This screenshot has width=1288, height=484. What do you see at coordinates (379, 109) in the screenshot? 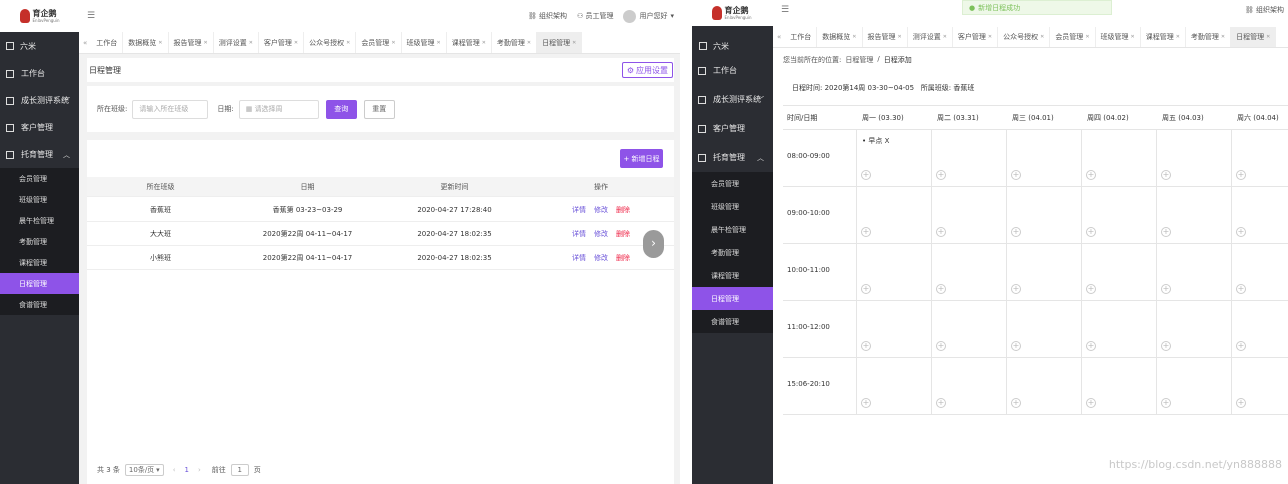
I see `reset-button: 重置` at bounding box center [379, 109].